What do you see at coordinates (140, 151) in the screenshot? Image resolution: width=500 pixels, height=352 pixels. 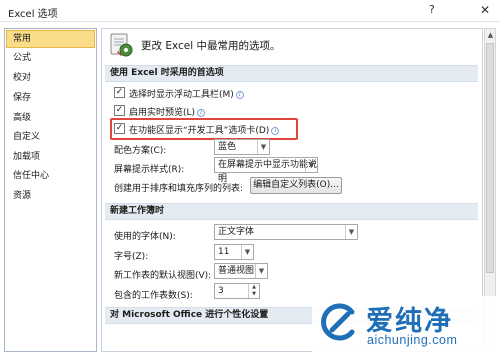 I see `color-scheme-label: 配色方案(C):` at bounding box center [140, 151].